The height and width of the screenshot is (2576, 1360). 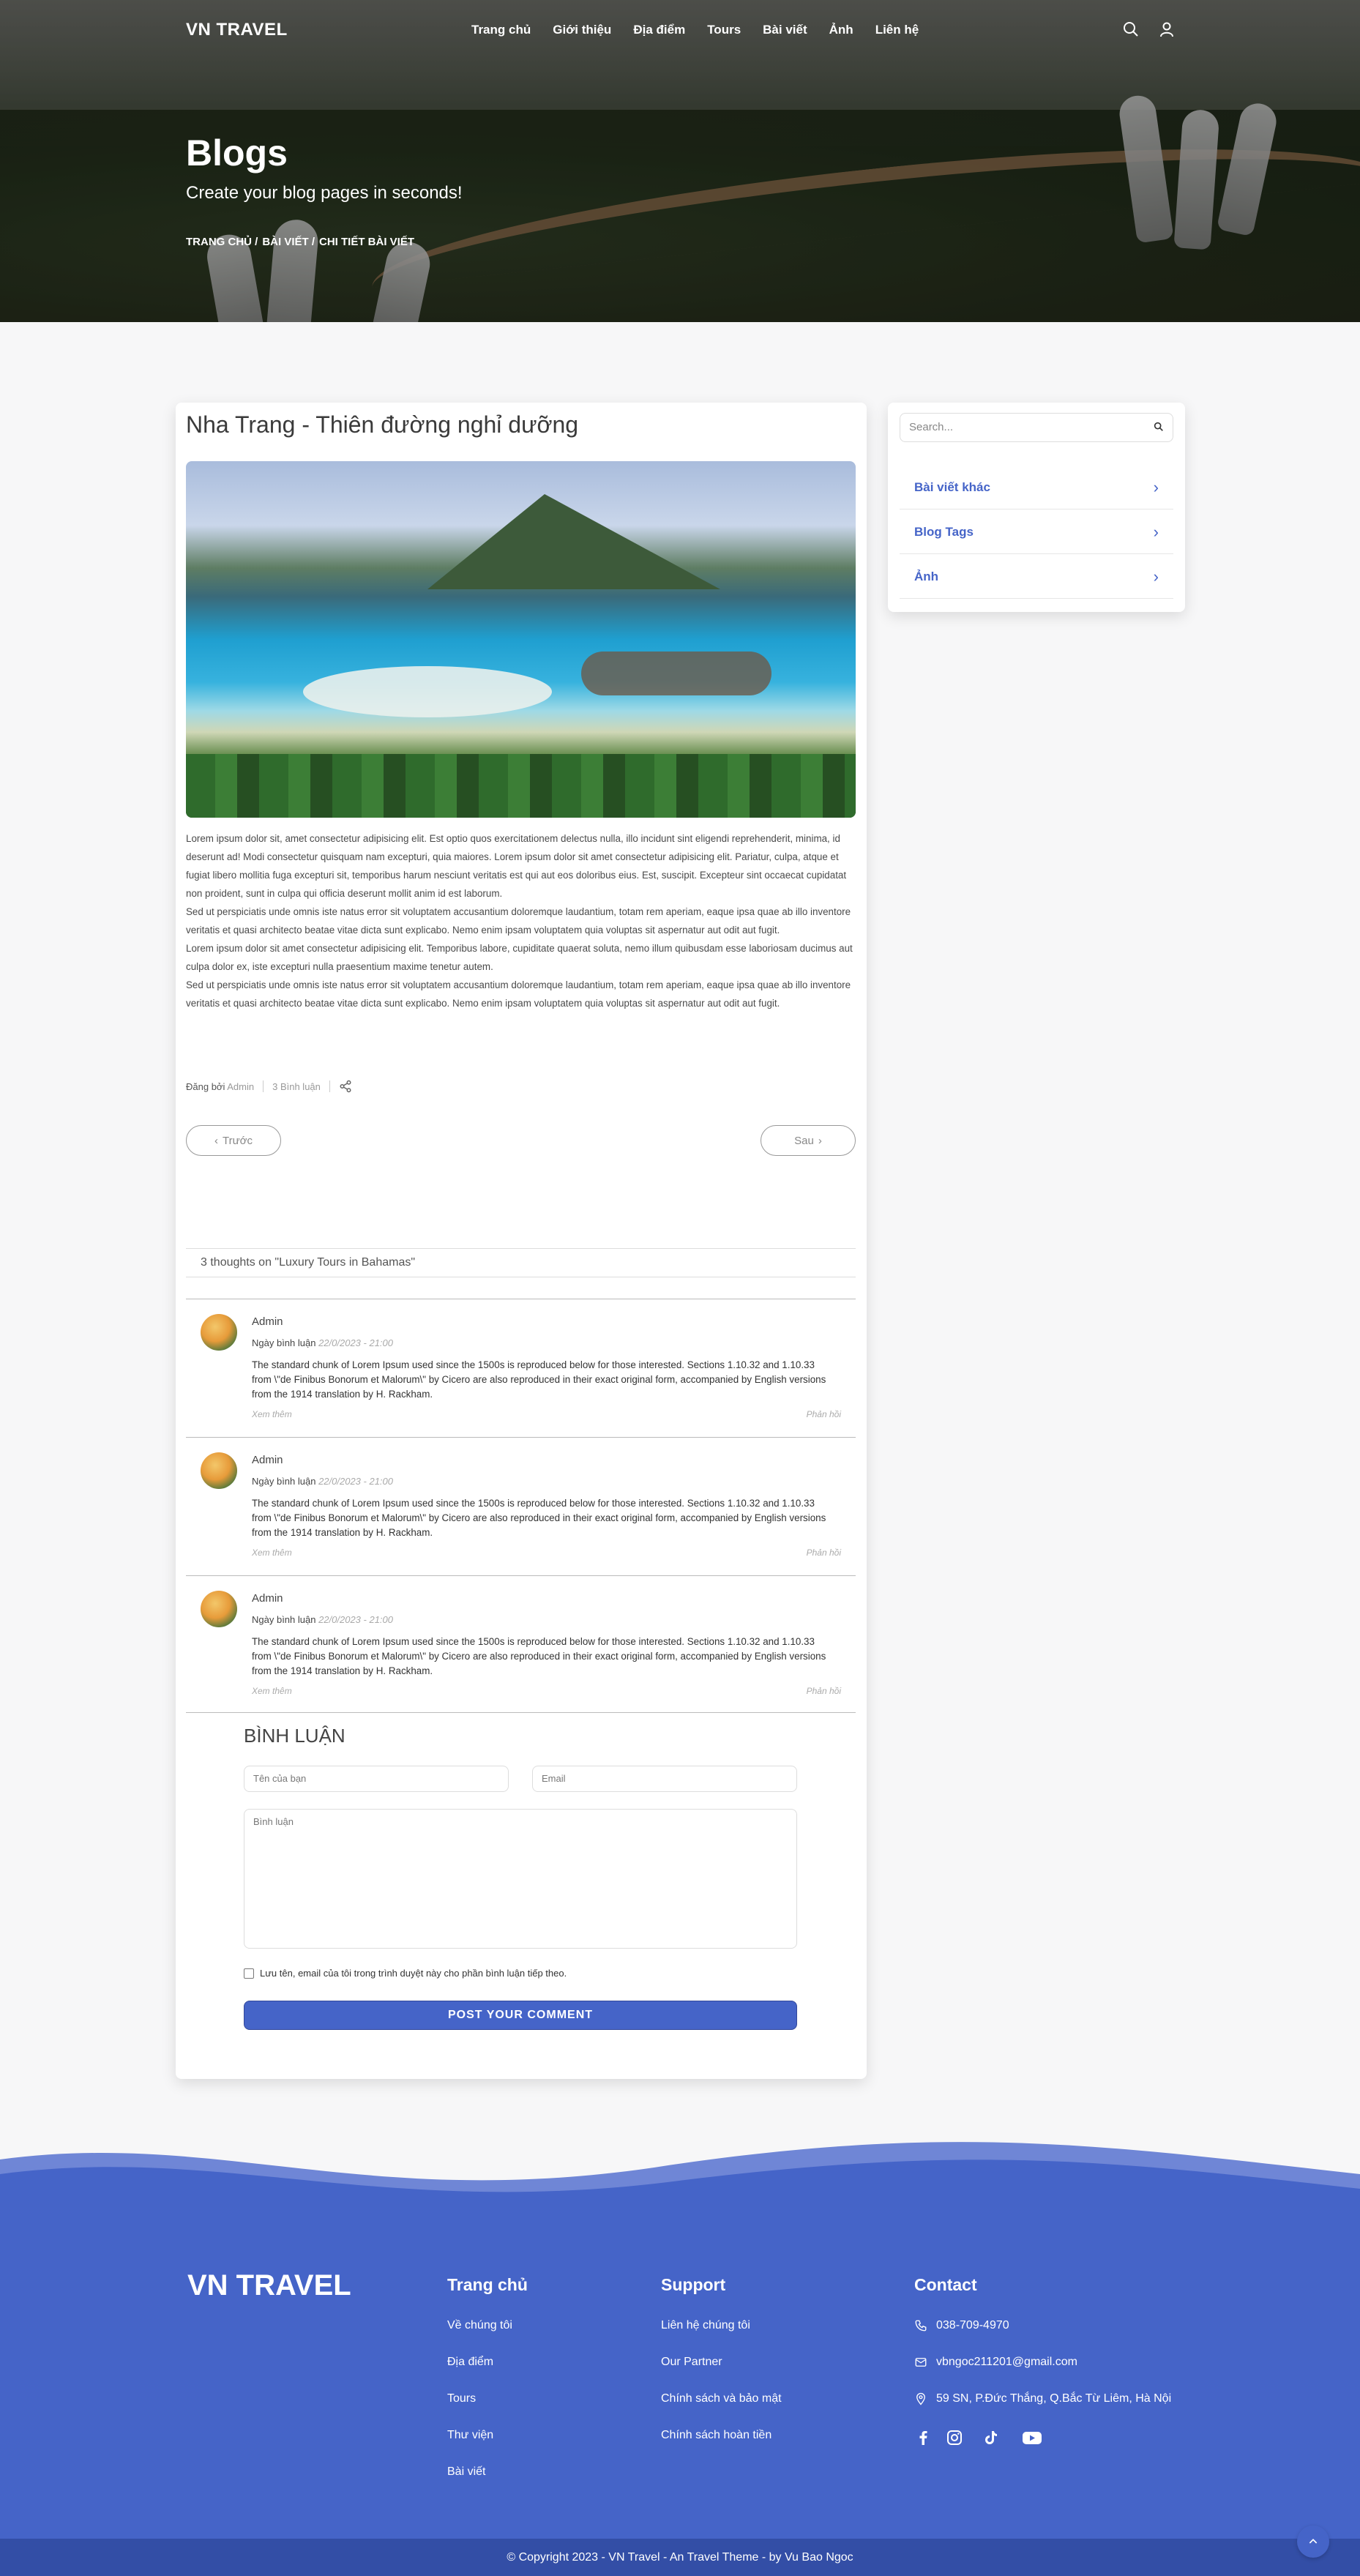 I want to click on breadcrumb: TRANG CHỦ / BÀI VIẾT / CHI TIẾT BÀI VIẾT, so click(x=300, y=242).